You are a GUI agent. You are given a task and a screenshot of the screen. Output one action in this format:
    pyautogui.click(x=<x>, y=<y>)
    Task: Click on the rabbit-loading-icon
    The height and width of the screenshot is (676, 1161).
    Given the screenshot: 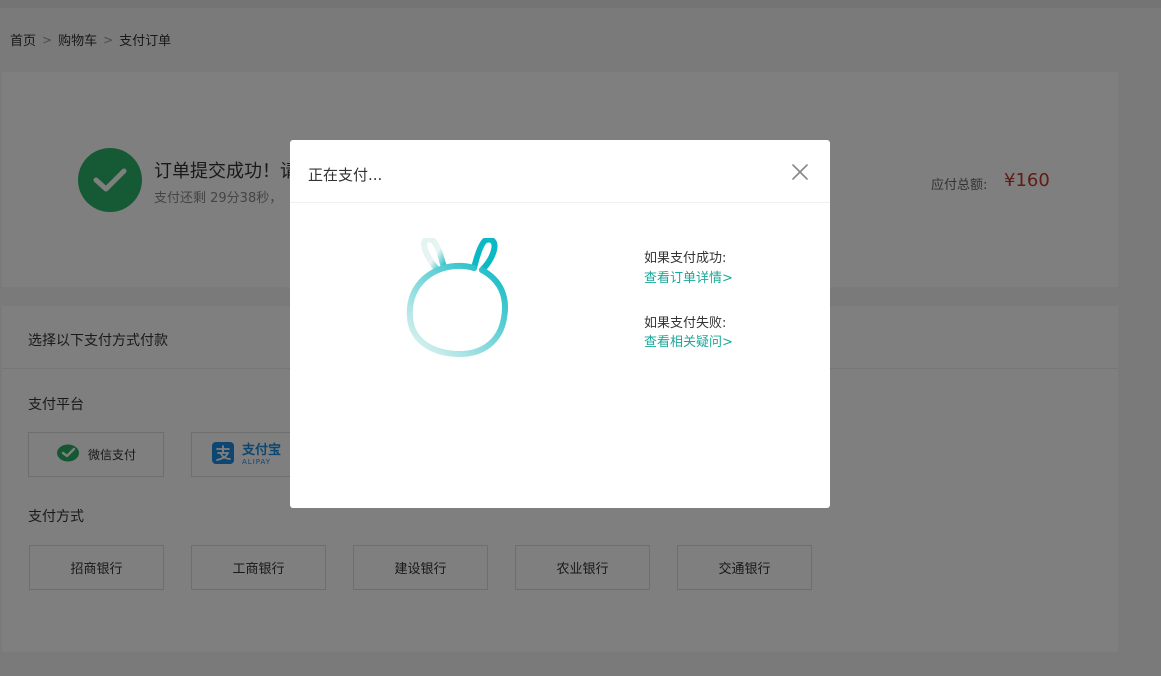 What is the action you would take?
    pyautogui.click(x=460, y=301)
    